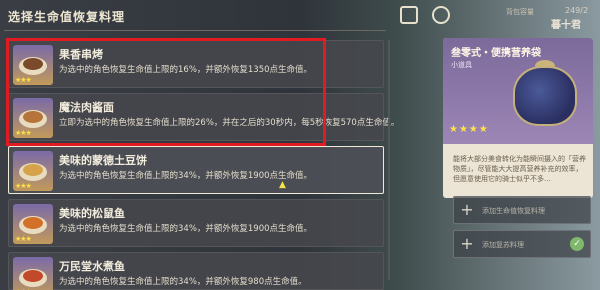 The width and height of the screenshot is (600, 290). Describe the element at coordinates (103, 160) in the screenshot. I see `food-name: 美味的蒙德土豆饼` at that location.